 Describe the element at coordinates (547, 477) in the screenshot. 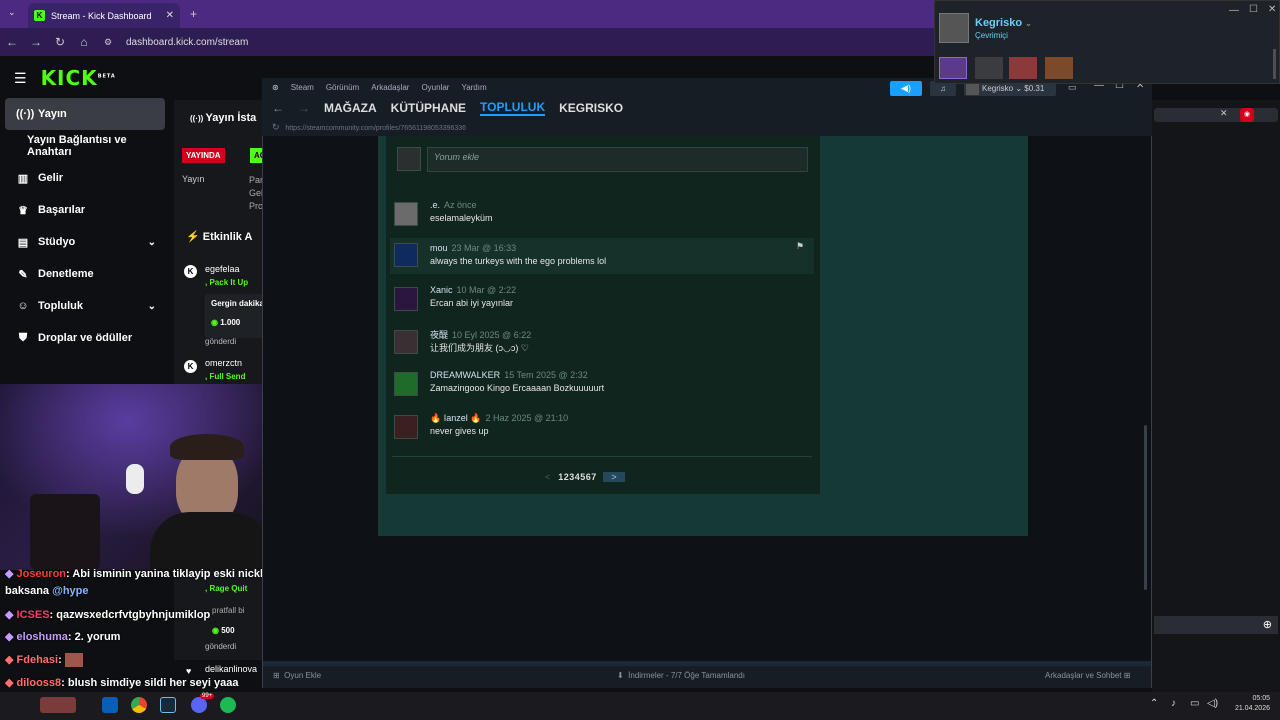

I see `prev-page-button: <` at that location.